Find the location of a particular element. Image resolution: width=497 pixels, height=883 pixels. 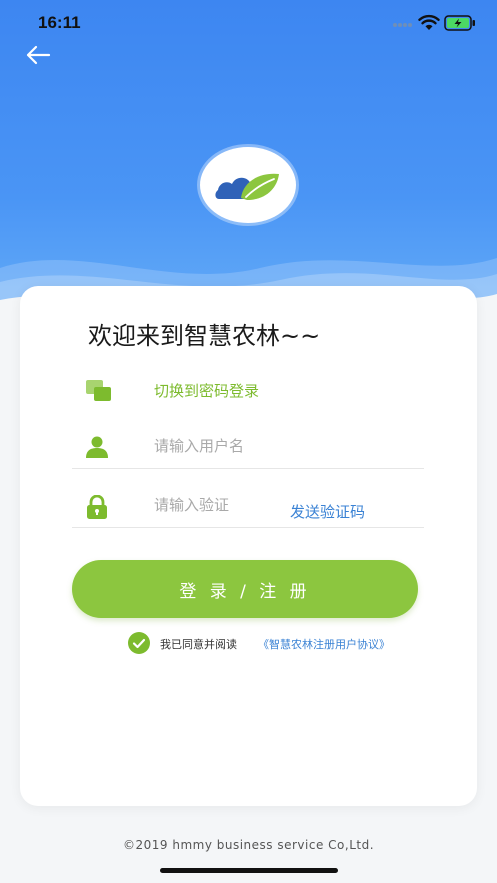

copyright-footer: ©2019 hmmy business service Co,Ltd. is located at coordinates (248, 845).